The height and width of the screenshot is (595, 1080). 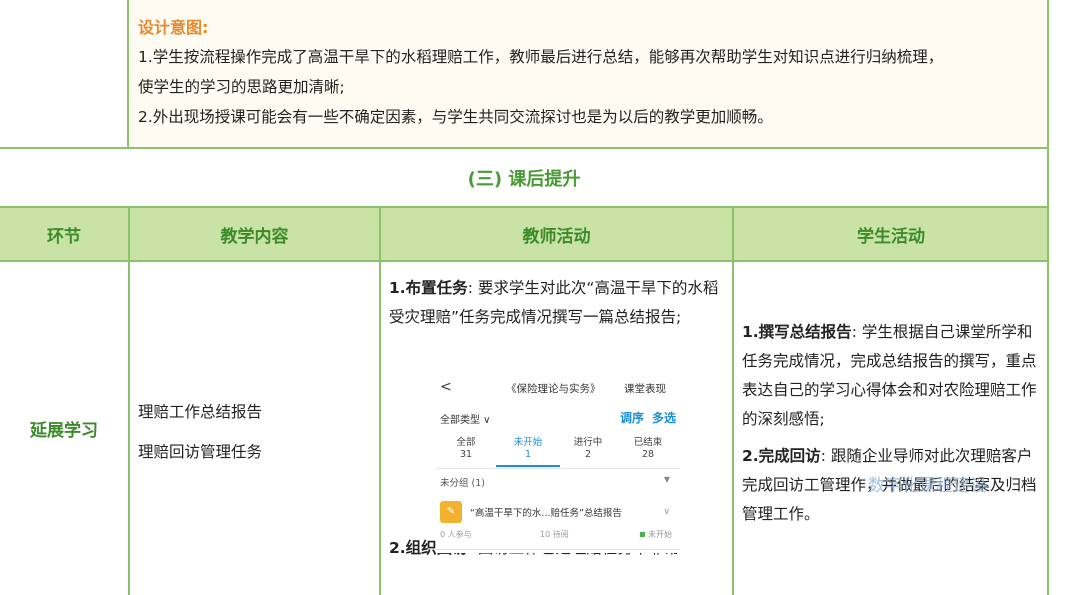 What do you see at coordinates (645, 388) in the screenshot?
I see `class-performance-link: 课堂表现` at bounding box center [645, 388].